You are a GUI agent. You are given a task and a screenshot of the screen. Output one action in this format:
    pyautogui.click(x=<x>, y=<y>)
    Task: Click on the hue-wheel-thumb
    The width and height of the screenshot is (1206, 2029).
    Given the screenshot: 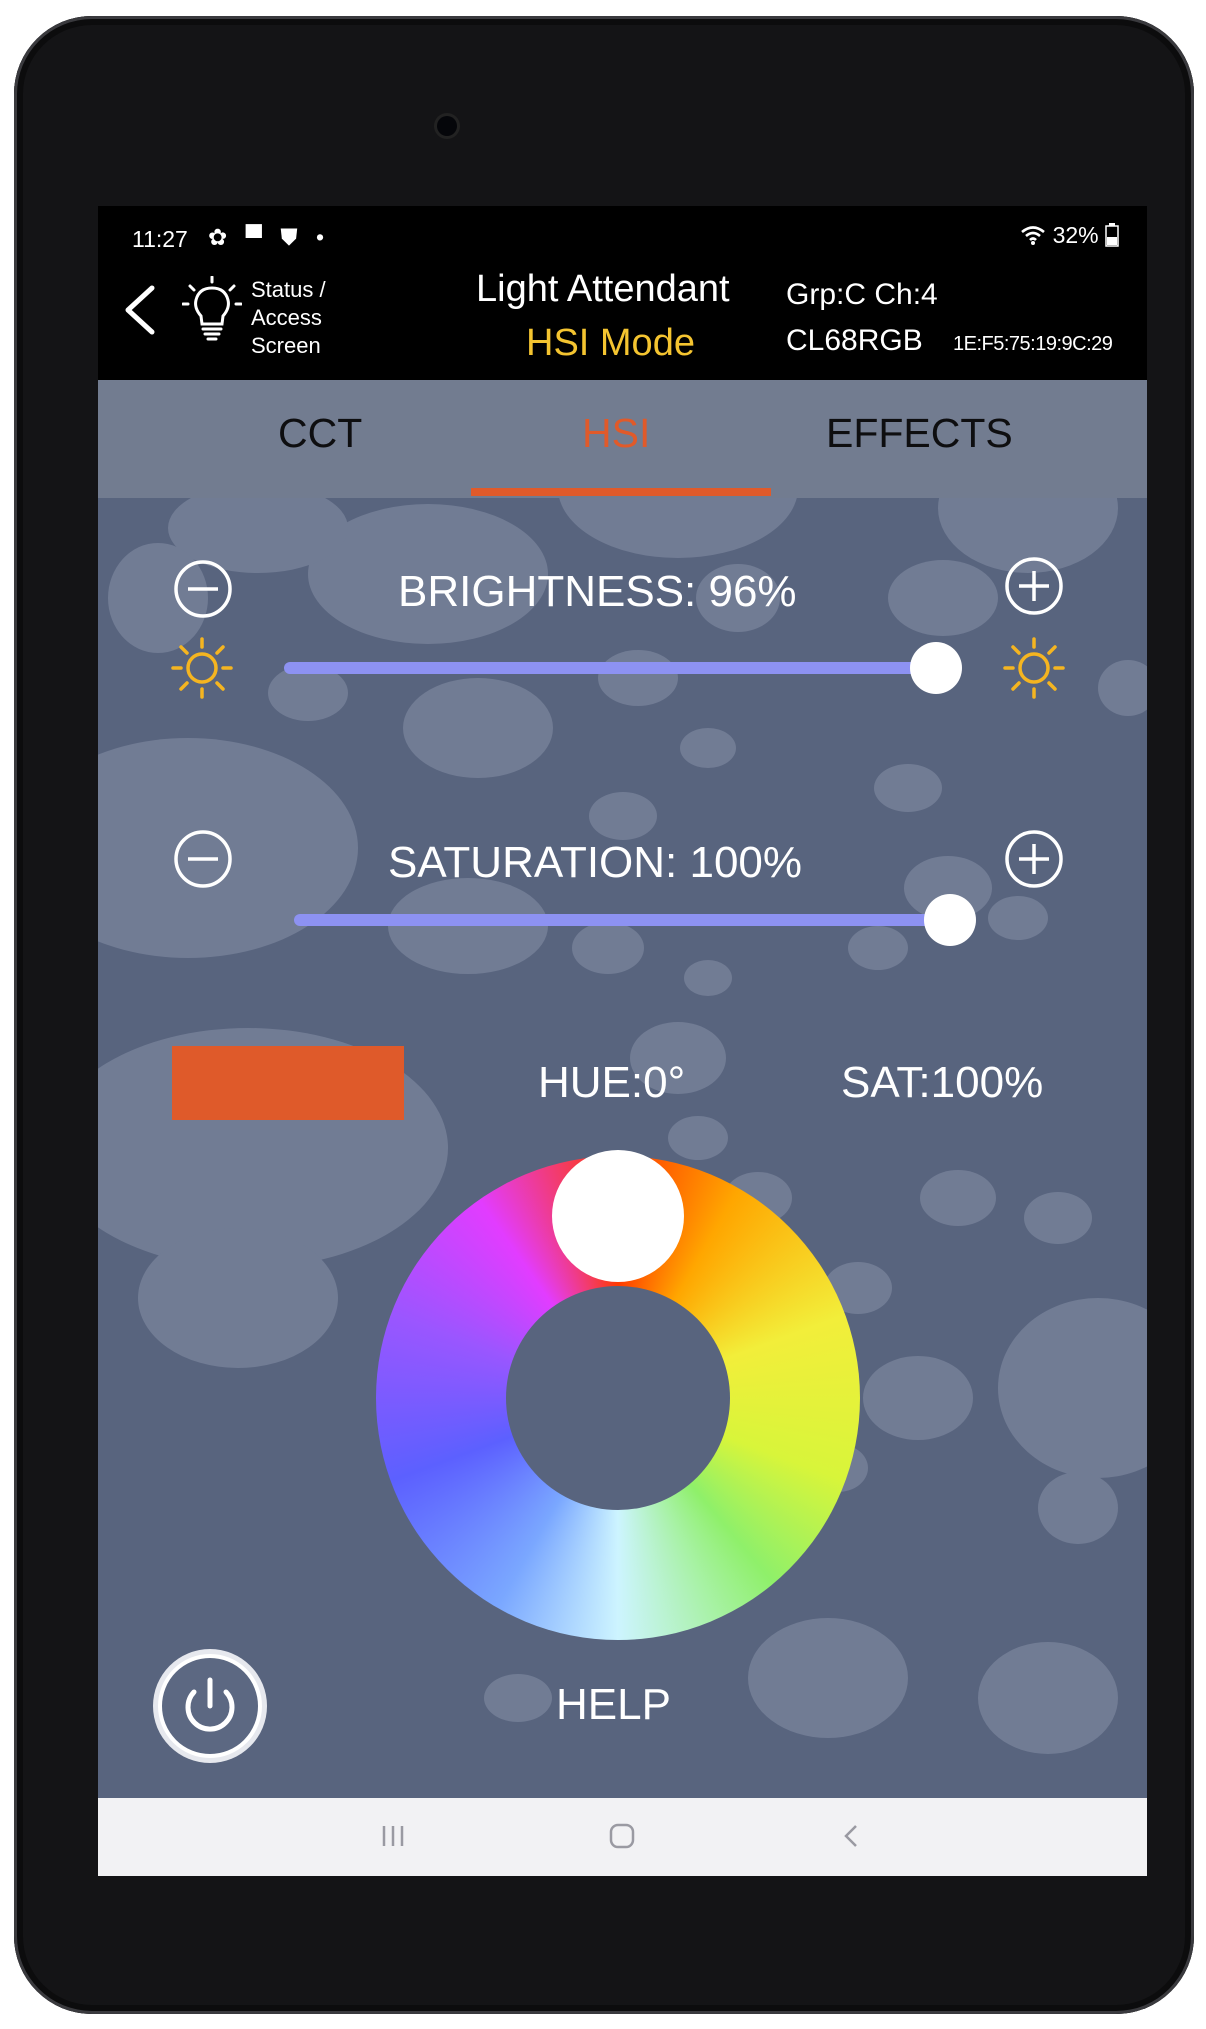 What is the action you would take?
    pyautogui.click(x=618, y=1216)
    